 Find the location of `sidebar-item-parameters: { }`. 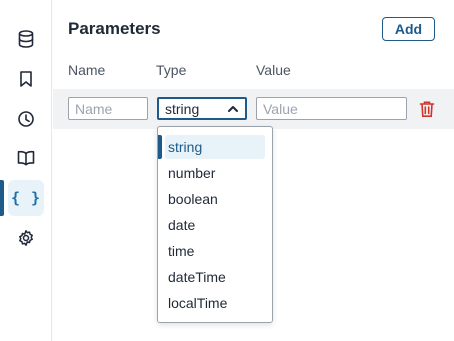

sidebar-item-parameters: { } is located at coordinates (26, 198).